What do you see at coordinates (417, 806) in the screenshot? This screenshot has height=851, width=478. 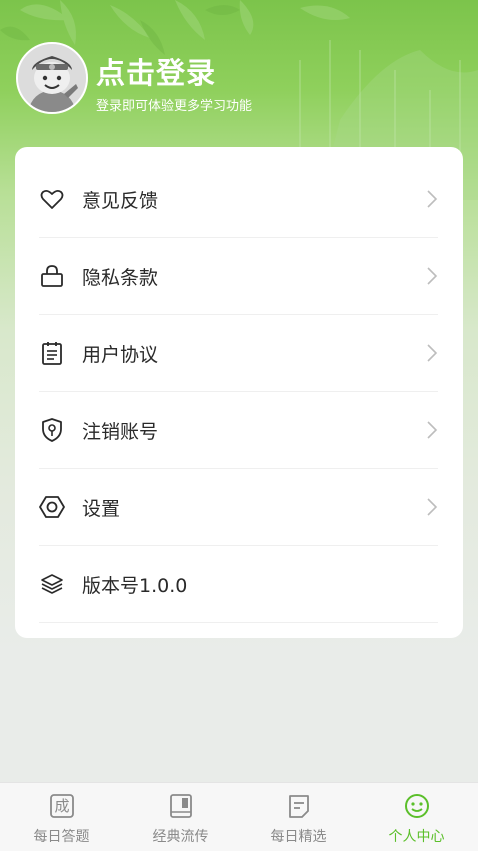 I see `smiley-icon` at bounding box center [417, 806].